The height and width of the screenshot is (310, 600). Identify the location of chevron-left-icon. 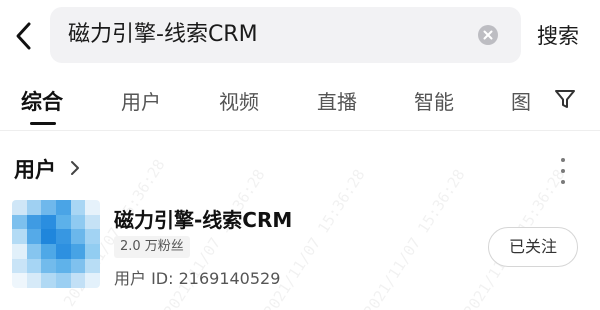
(23, 36).